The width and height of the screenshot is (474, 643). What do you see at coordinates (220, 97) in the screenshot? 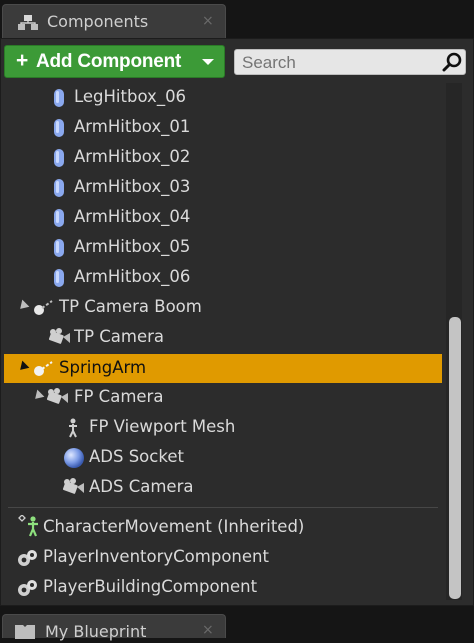
I see `tree-item: LegHitbox_06` at bounding box center [220, 97].